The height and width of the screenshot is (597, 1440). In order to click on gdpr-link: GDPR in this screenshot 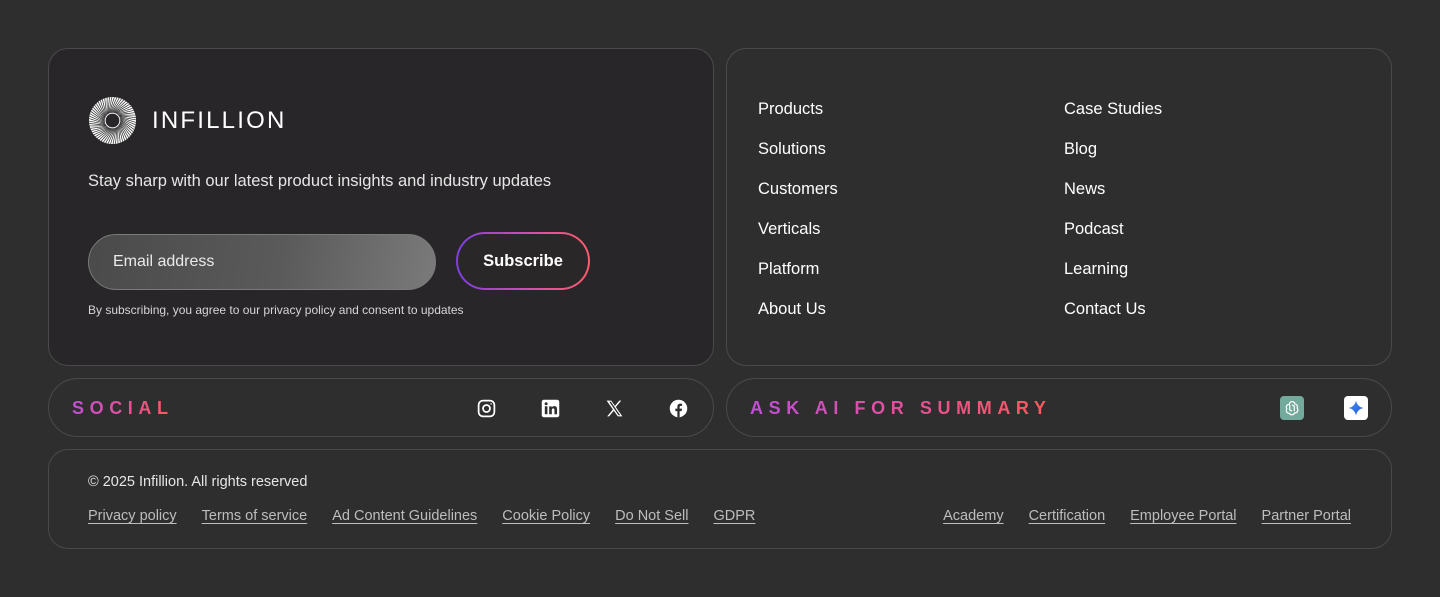, I will do `click(734, 516)`.